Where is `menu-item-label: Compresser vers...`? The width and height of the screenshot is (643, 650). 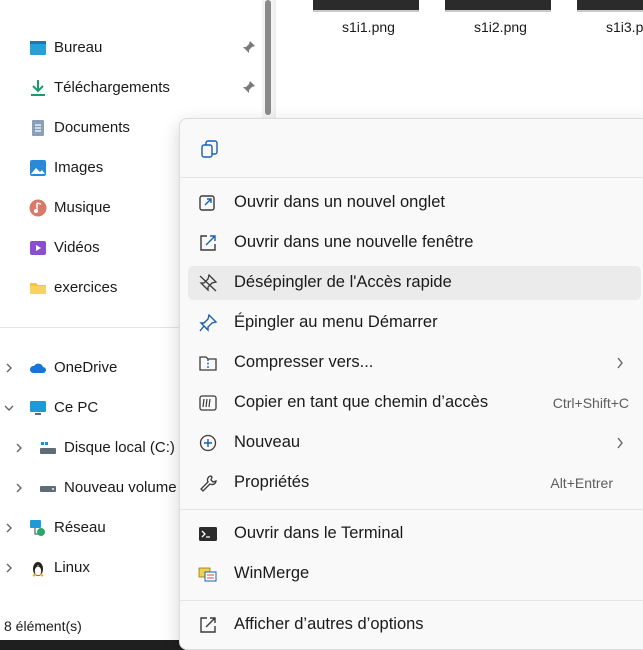
menu-item-label: Compresser vers... is located at coordinates (304, 362).